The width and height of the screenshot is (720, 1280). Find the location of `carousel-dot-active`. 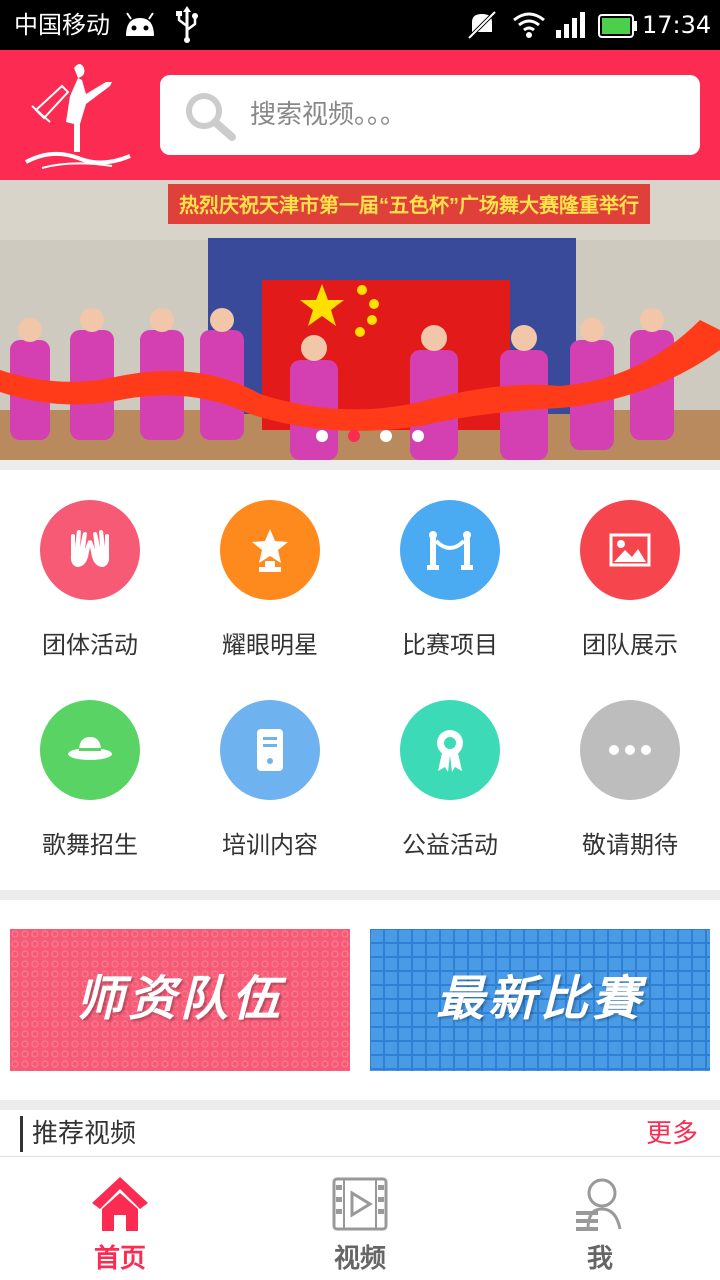

carousel-dot-active is located at coordinates (354, 436).